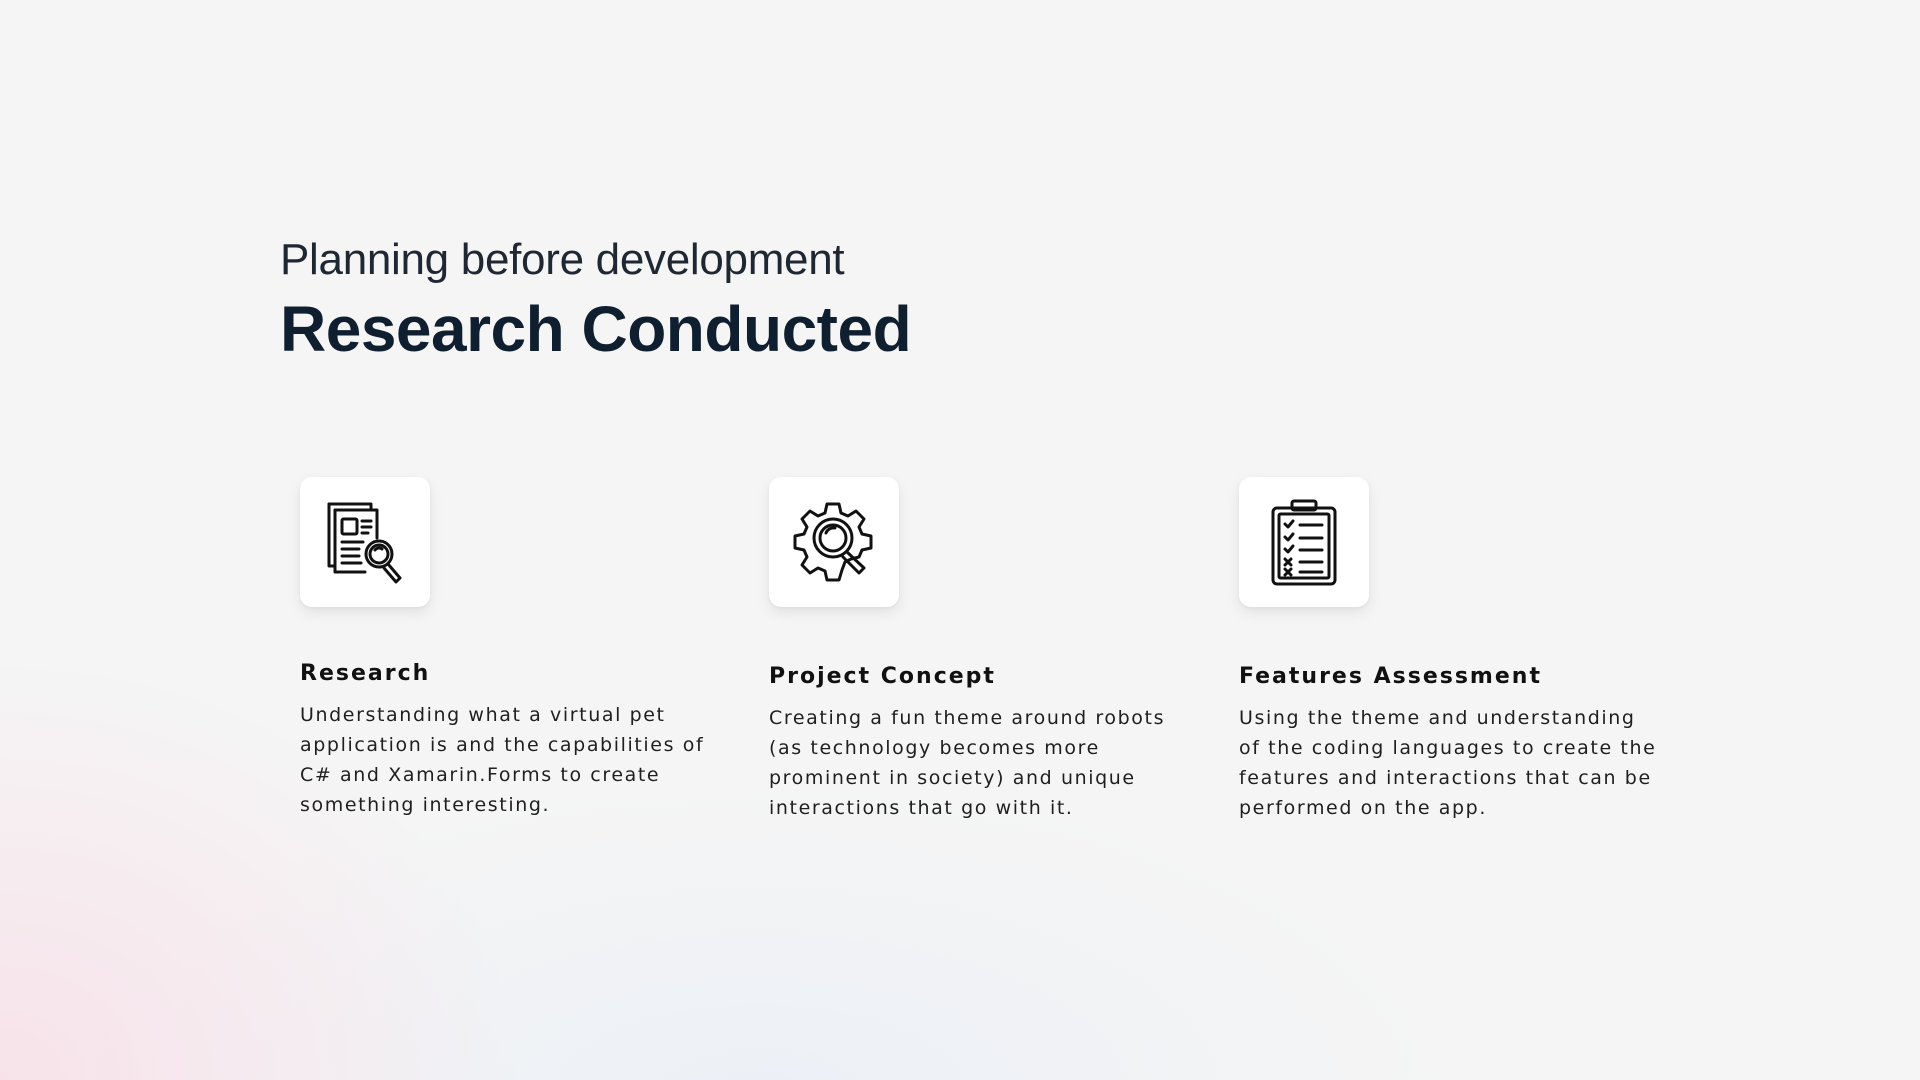 This screenshot has height=1080, width=1920. Describe the element at coordinates (365, 673) in the screenshot. I see `research-title: Research` at that location.